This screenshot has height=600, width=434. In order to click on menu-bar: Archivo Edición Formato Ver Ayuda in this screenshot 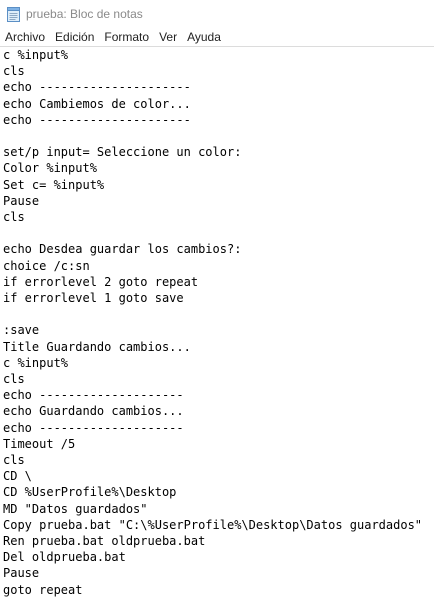, I will do `click(217, 37)`.